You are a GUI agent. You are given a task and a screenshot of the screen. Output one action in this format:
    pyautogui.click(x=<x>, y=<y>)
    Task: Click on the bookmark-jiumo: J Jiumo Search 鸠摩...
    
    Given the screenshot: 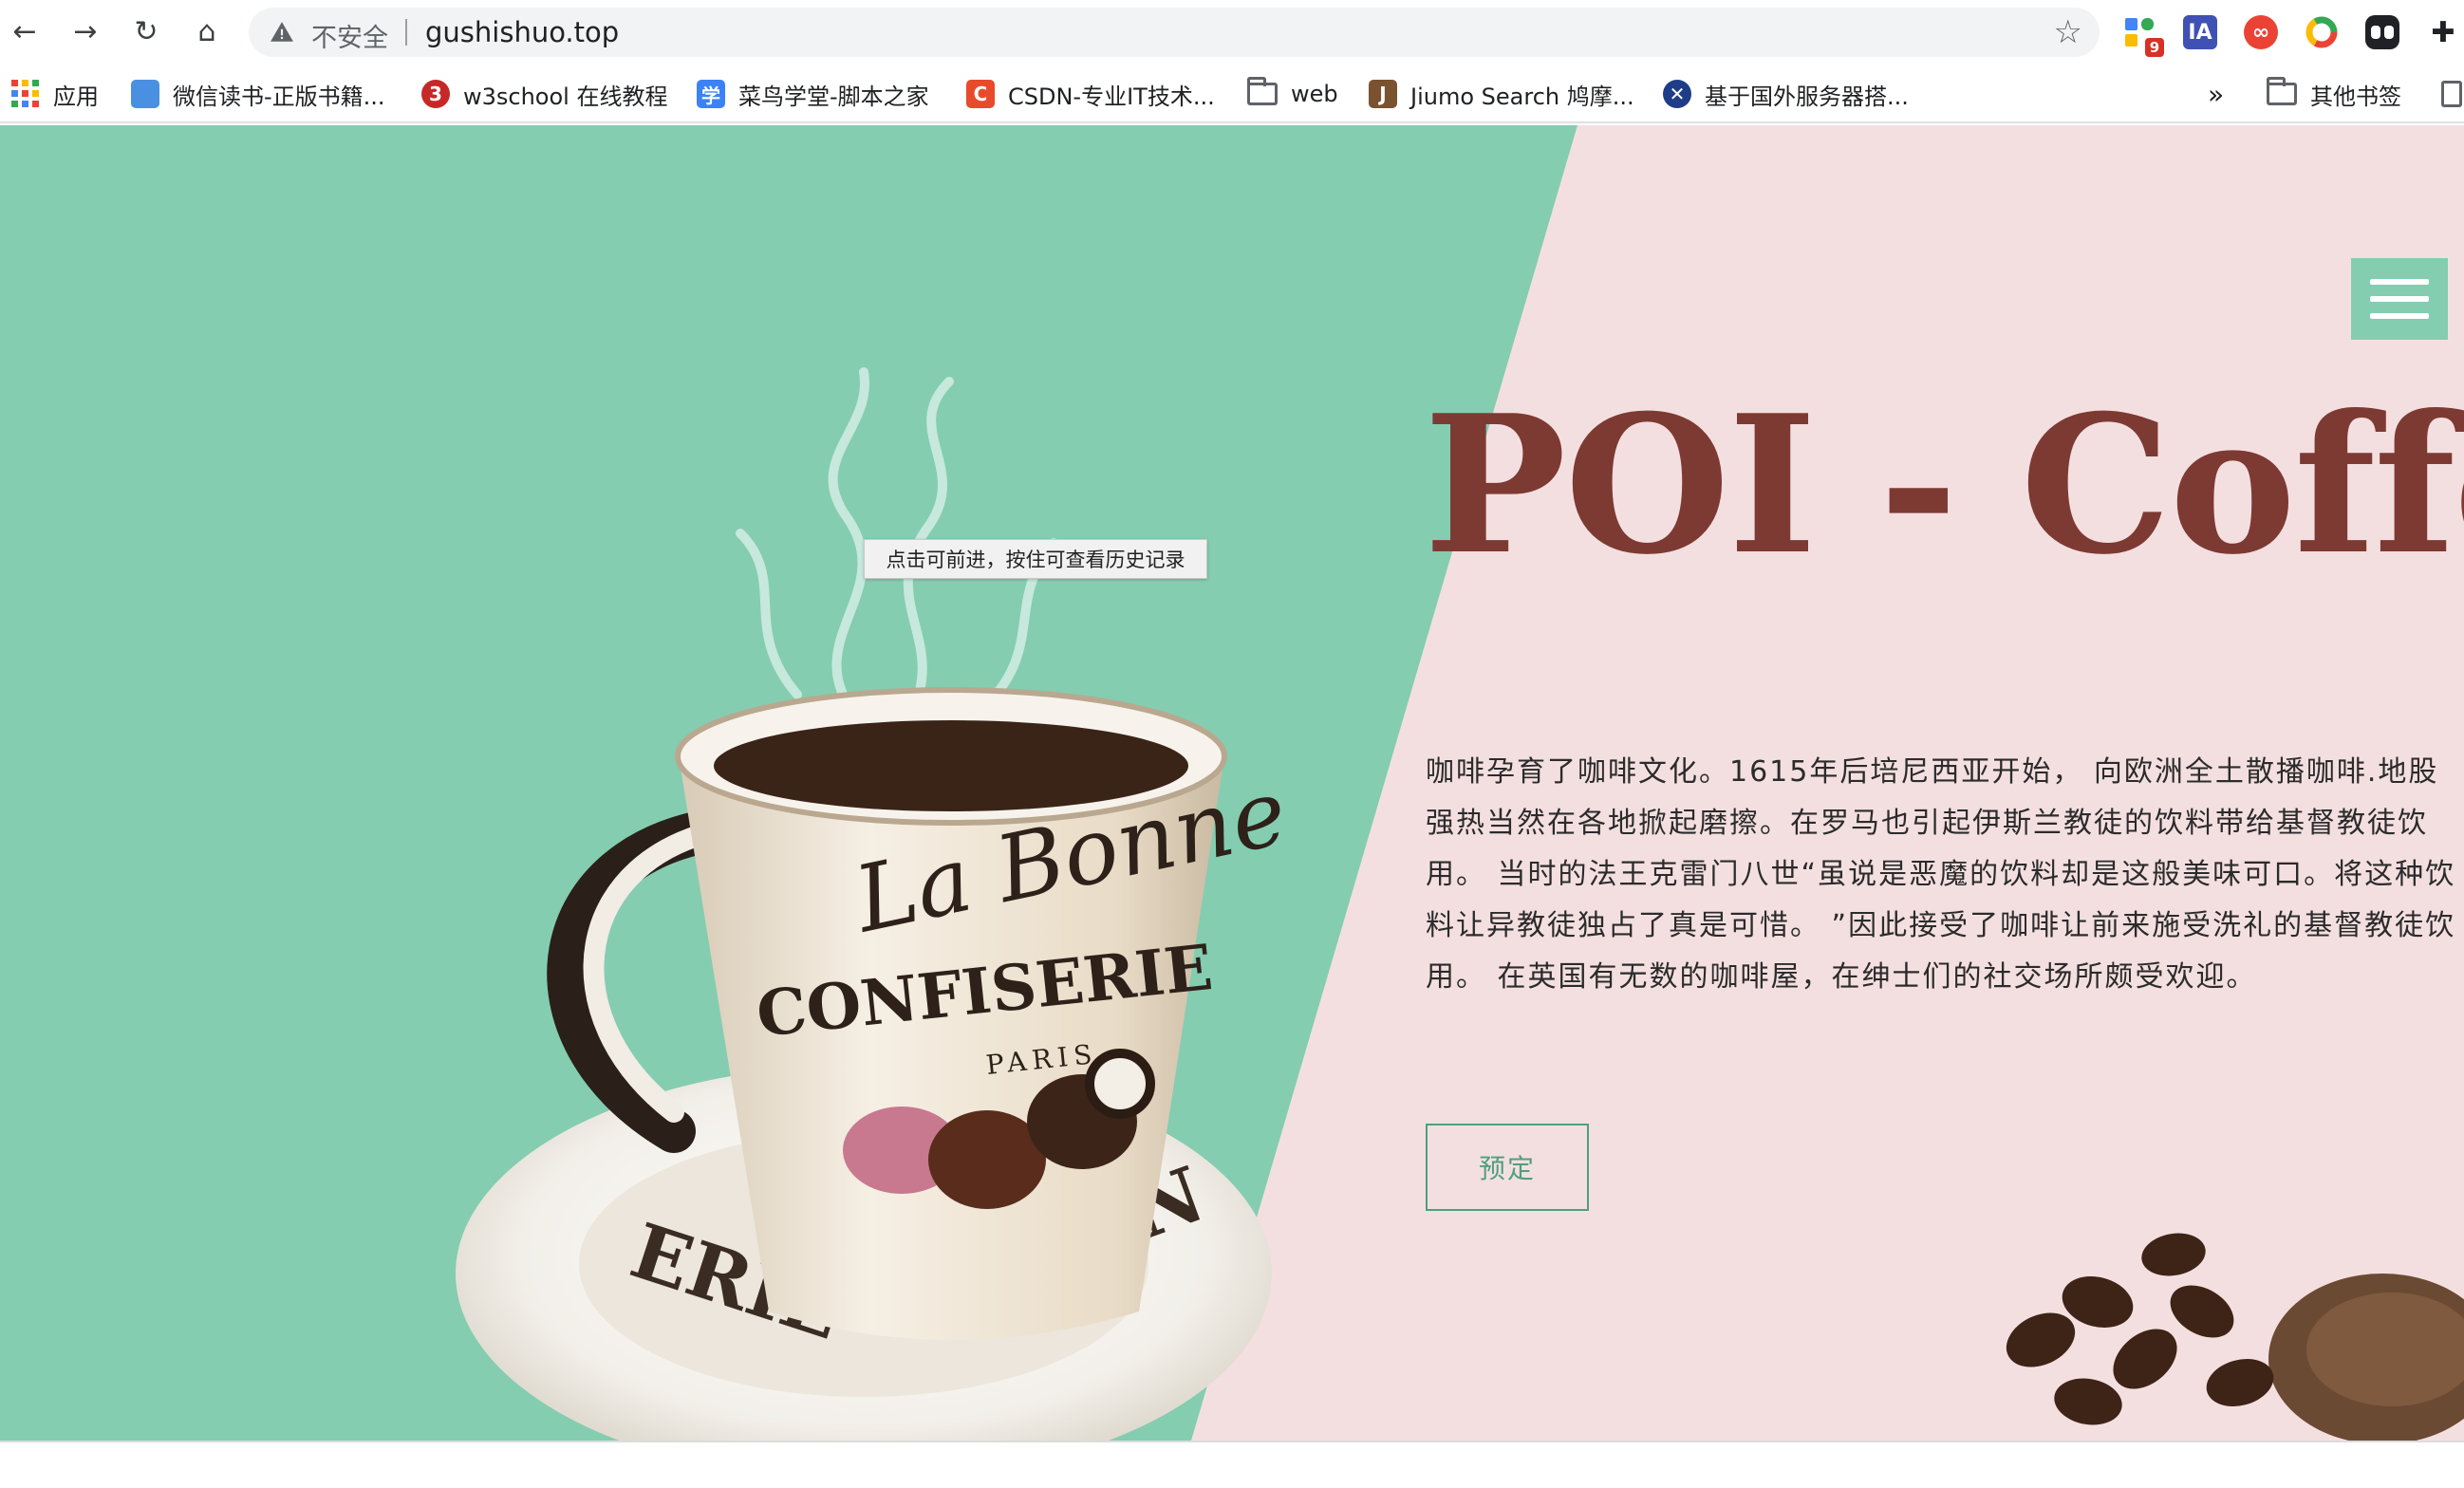 What is the action you would take?
    pyautogui.click(x=1501, y=94)
    